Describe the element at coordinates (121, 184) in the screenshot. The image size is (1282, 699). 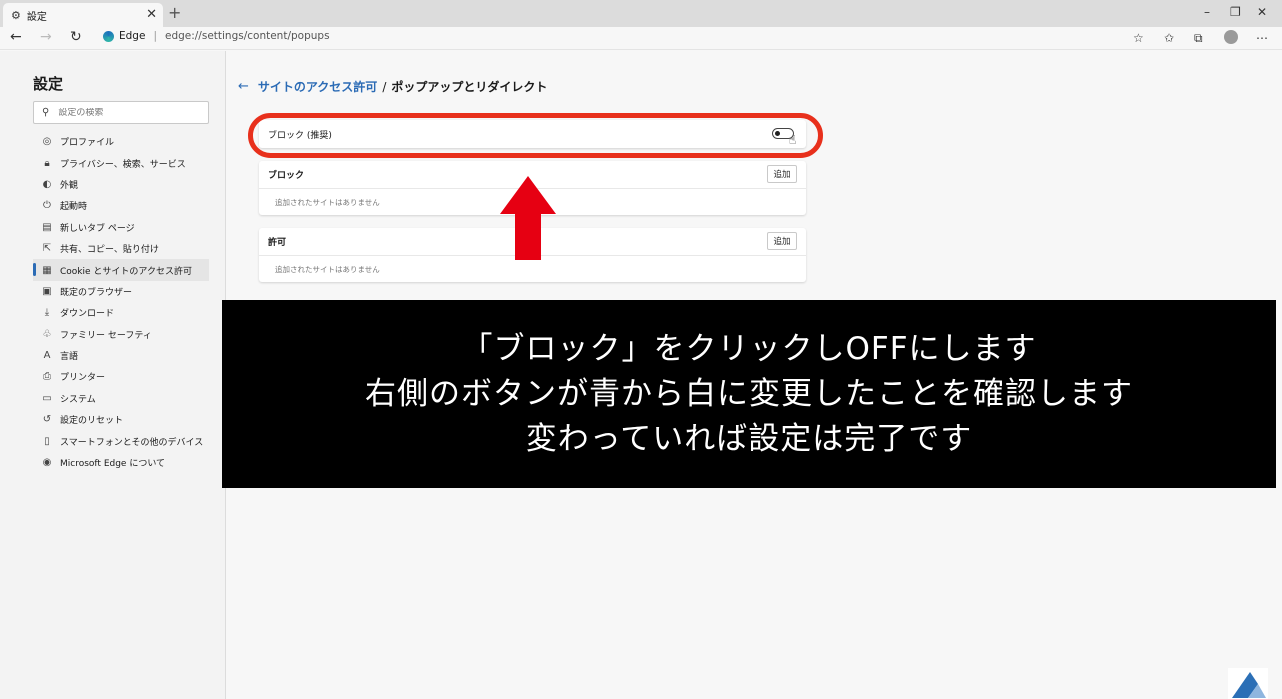
I see `sidebar-item: ◐ 外観` at that location.